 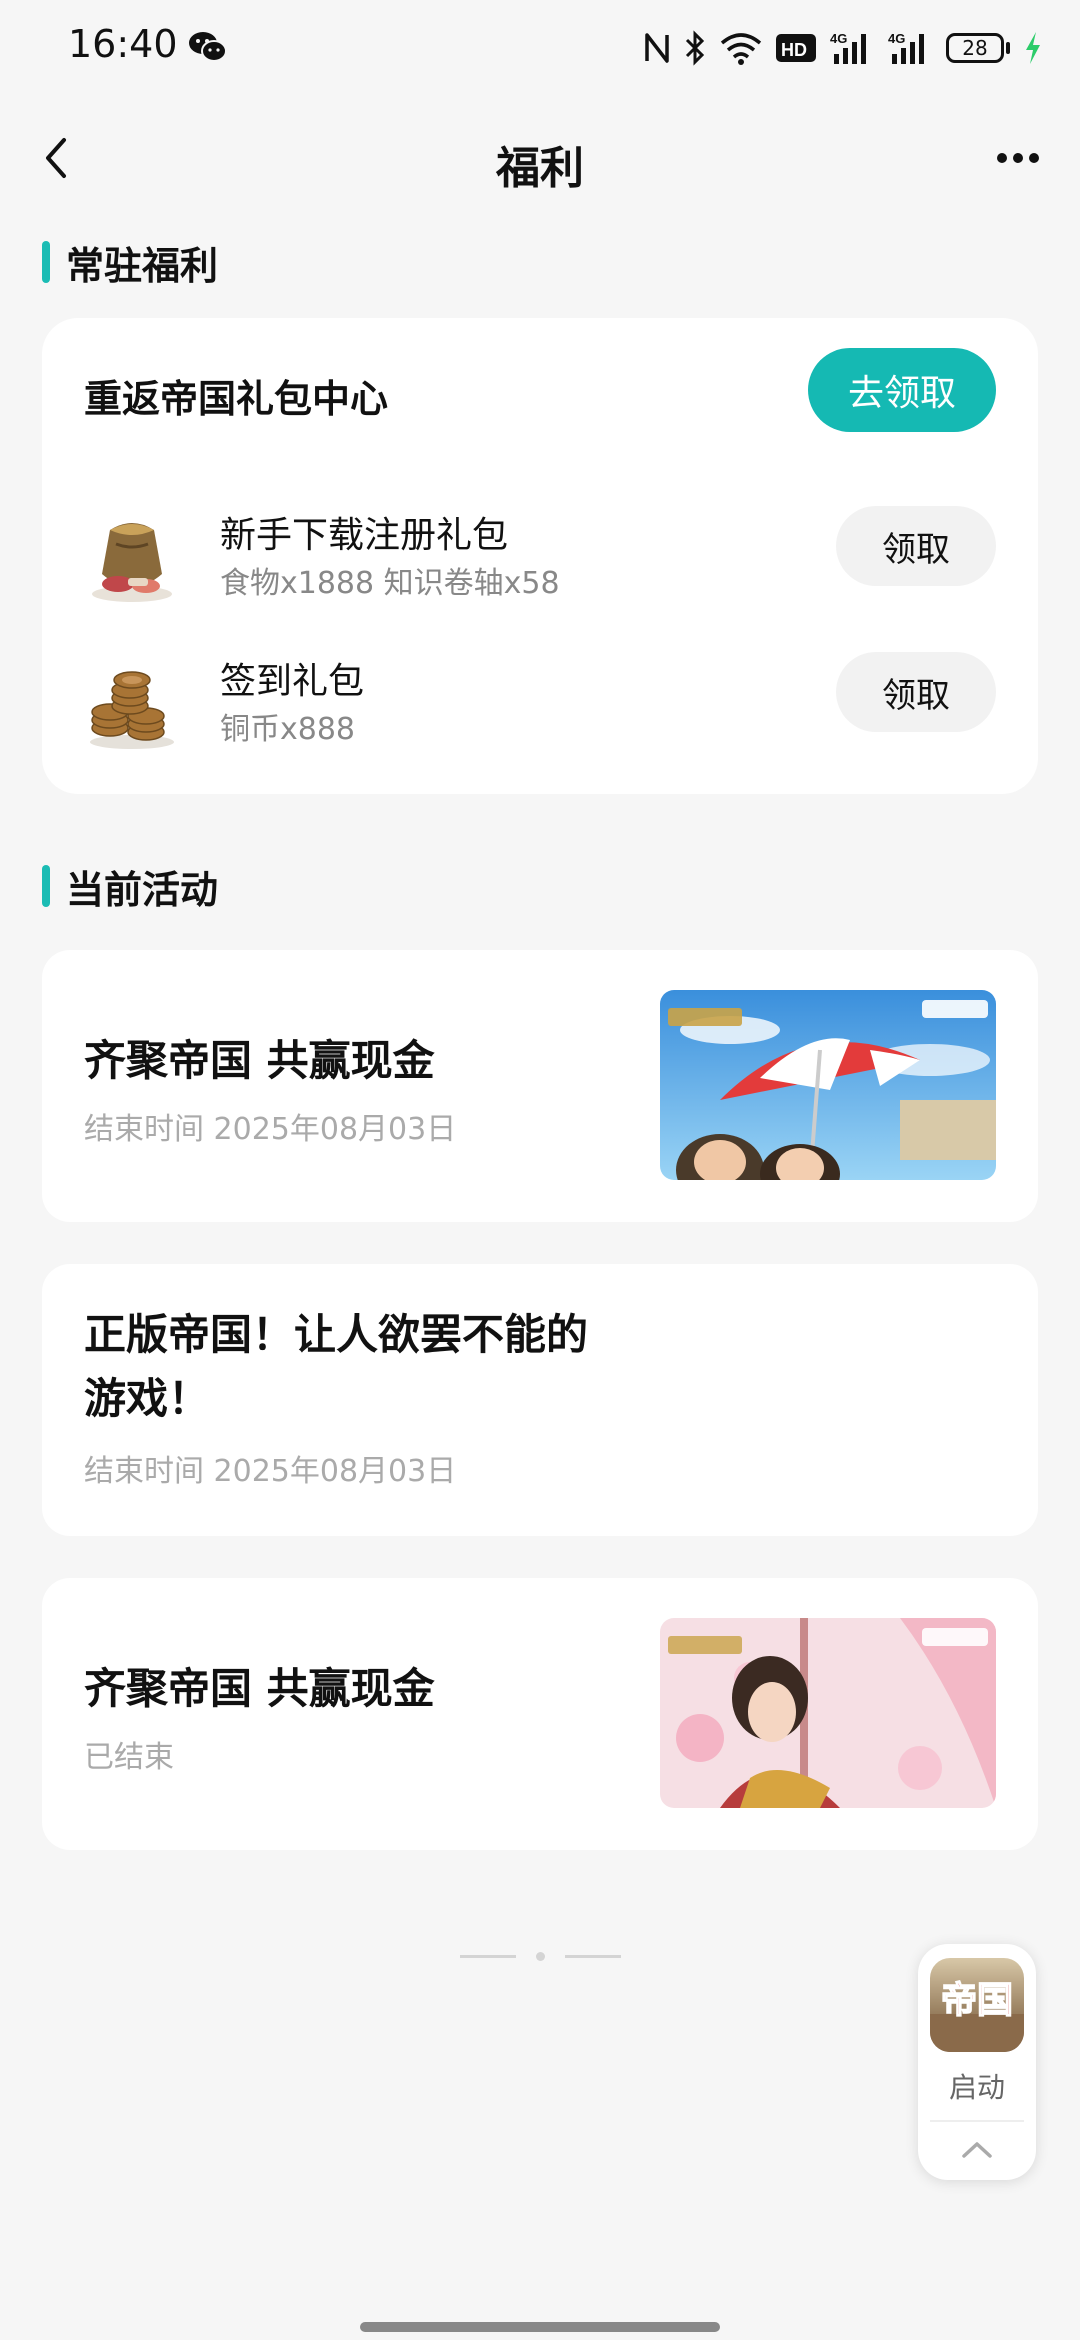 I want to click on go-claim-button: 去领取, so click(x=902, y=390).